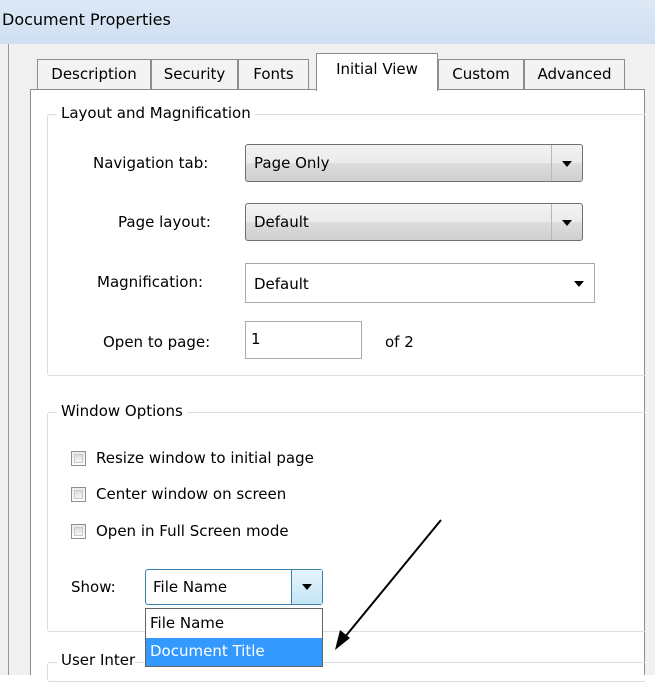  I want to click on annotation-arrow-icon, so click(388, 584).